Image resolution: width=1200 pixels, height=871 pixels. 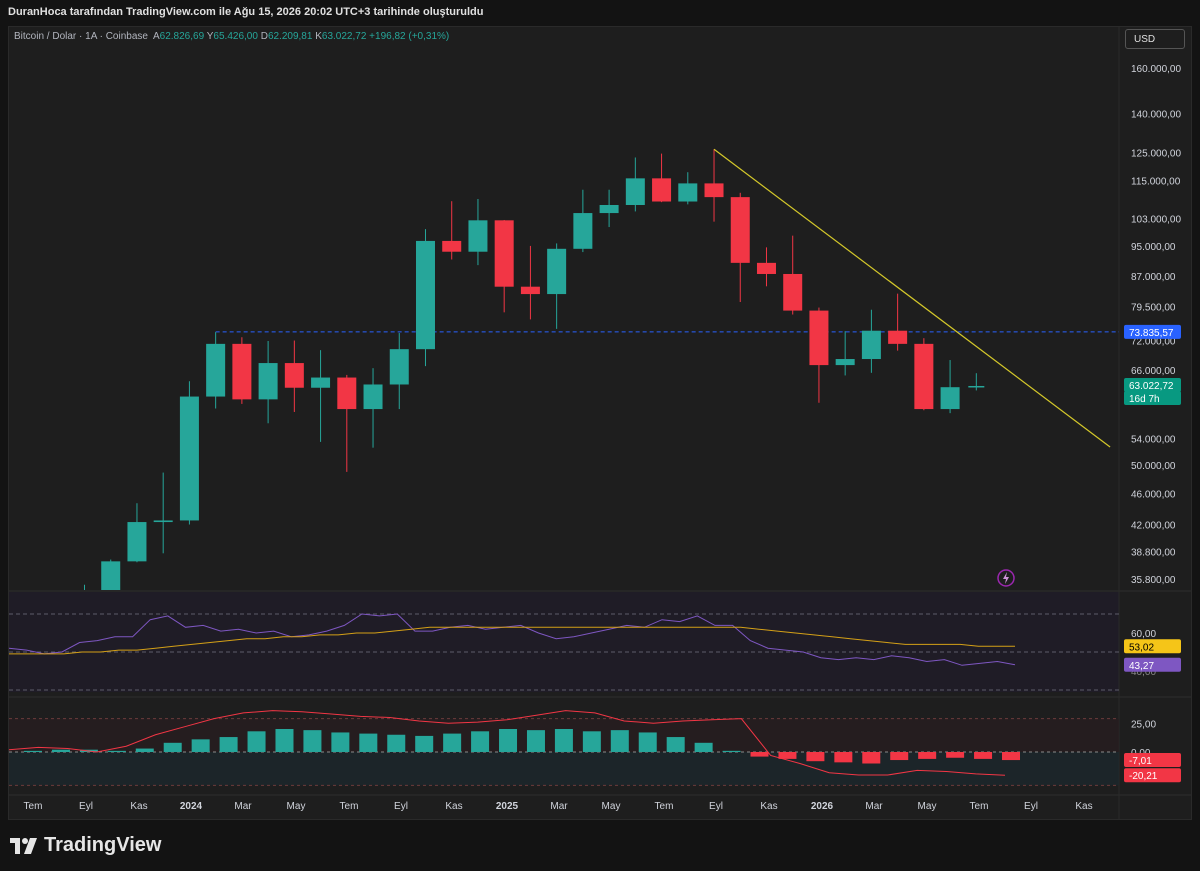 What do you see at coordinates (1156, 153) in the screenshot?
I see `price-tick-label: 125.000,00` at bounding box center [1156, 153].